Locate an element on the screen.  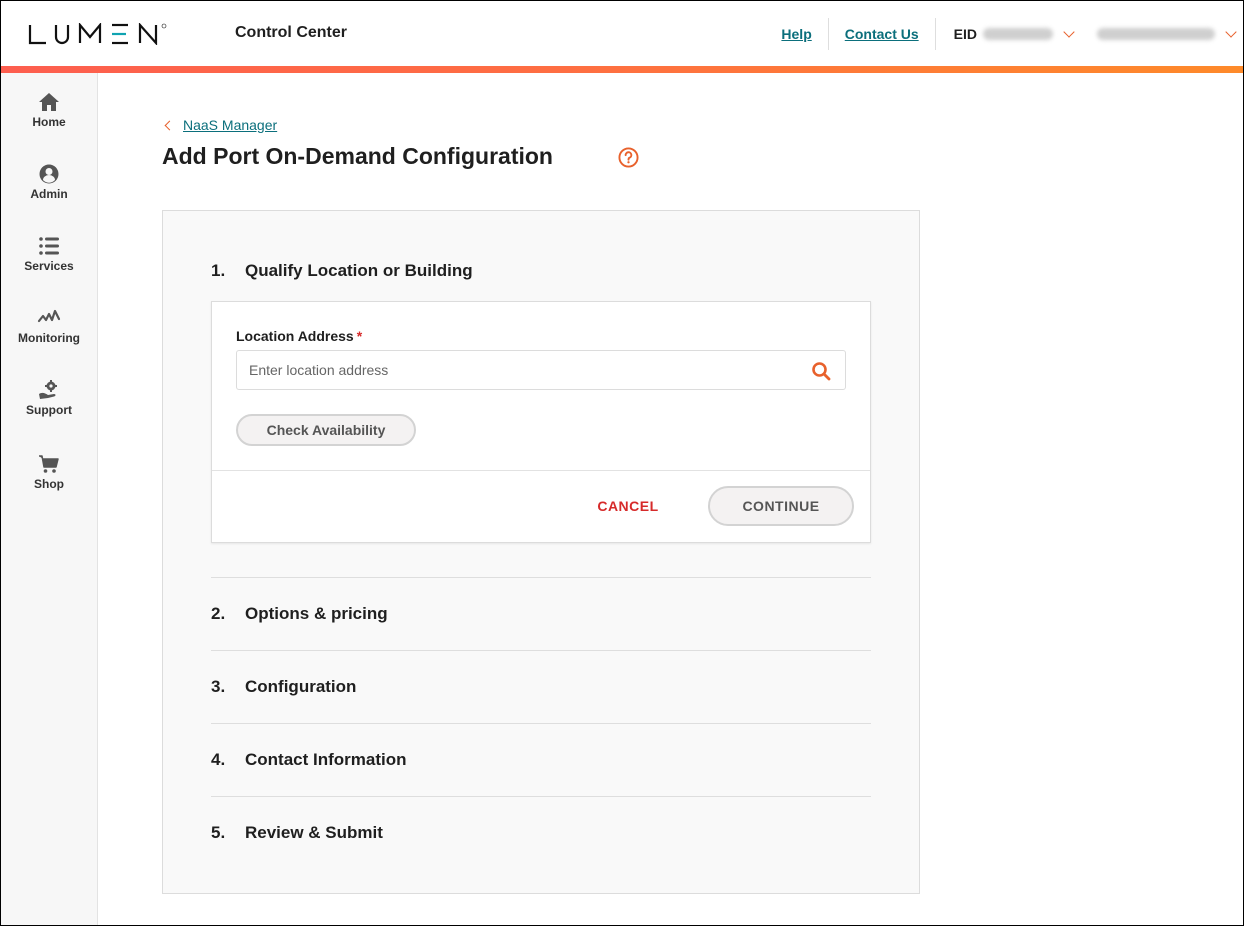
step-3-header: 3. Configuration is located at coordinates (283, 687).